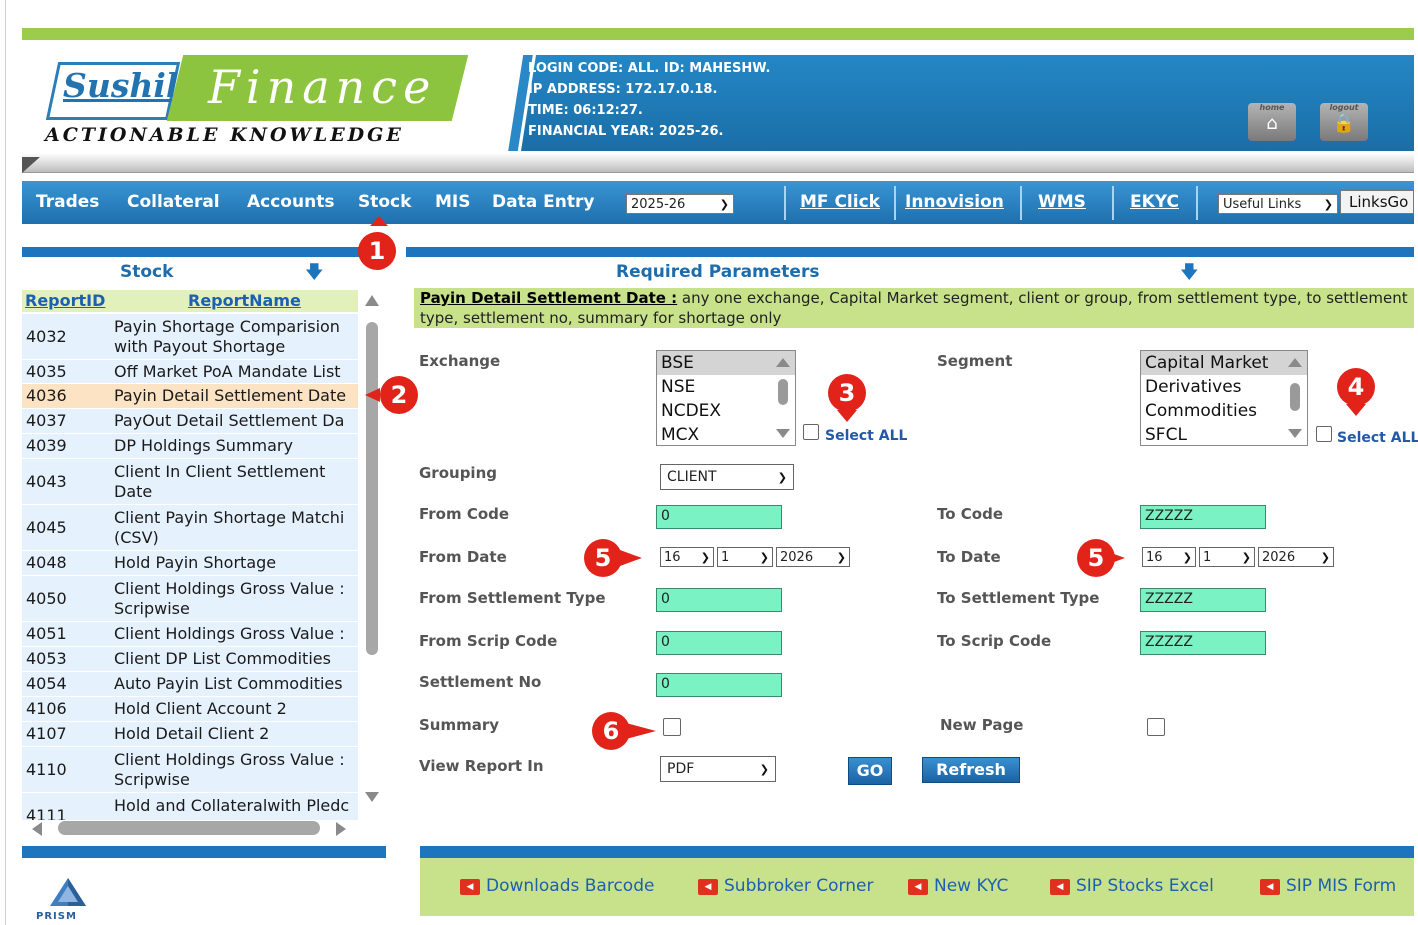  Describe the element at coordinates (971, 770) in the screenshot. I see `refresh-button: Refresh` at that location.